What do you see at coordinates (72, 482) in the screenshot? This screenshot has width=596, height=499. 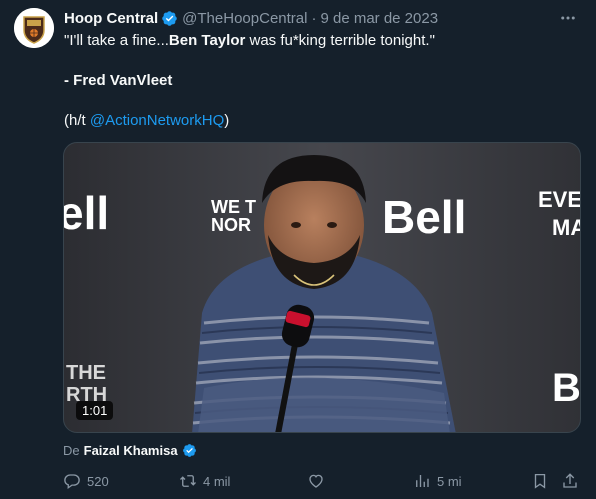 I see `reply-icon` at bounding box center [72, 482].